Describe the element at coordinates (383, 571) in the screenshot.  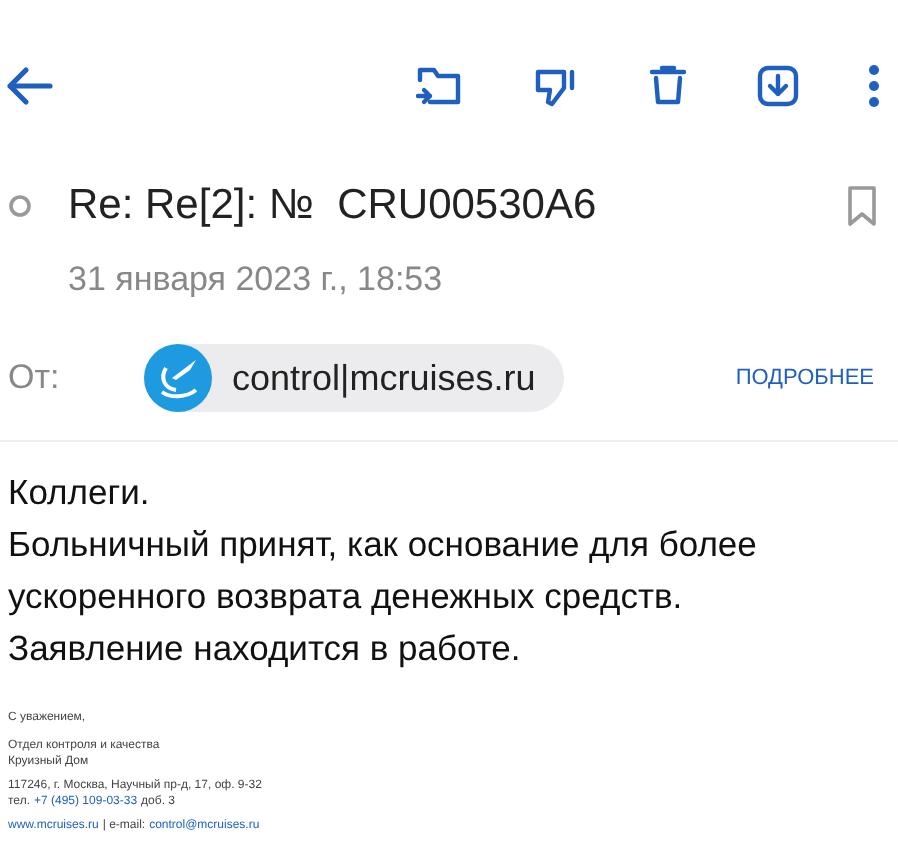
I see `body-paragraph: Больничный принят, как основание для более ускоренного возврата денежных средств.` at that location.